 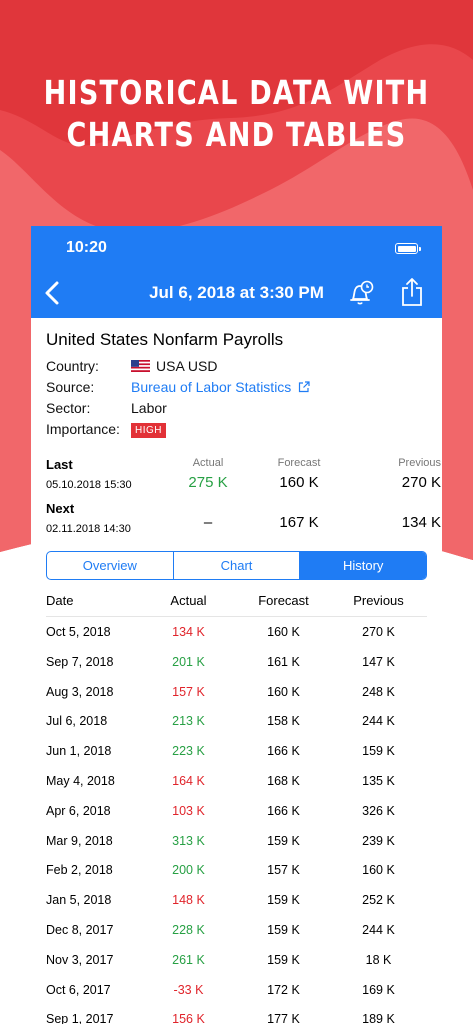 What do you see at coordinates (208, 463) in the screenshot?
I see `actual-header: Actual` at bounding box center [208, 463].